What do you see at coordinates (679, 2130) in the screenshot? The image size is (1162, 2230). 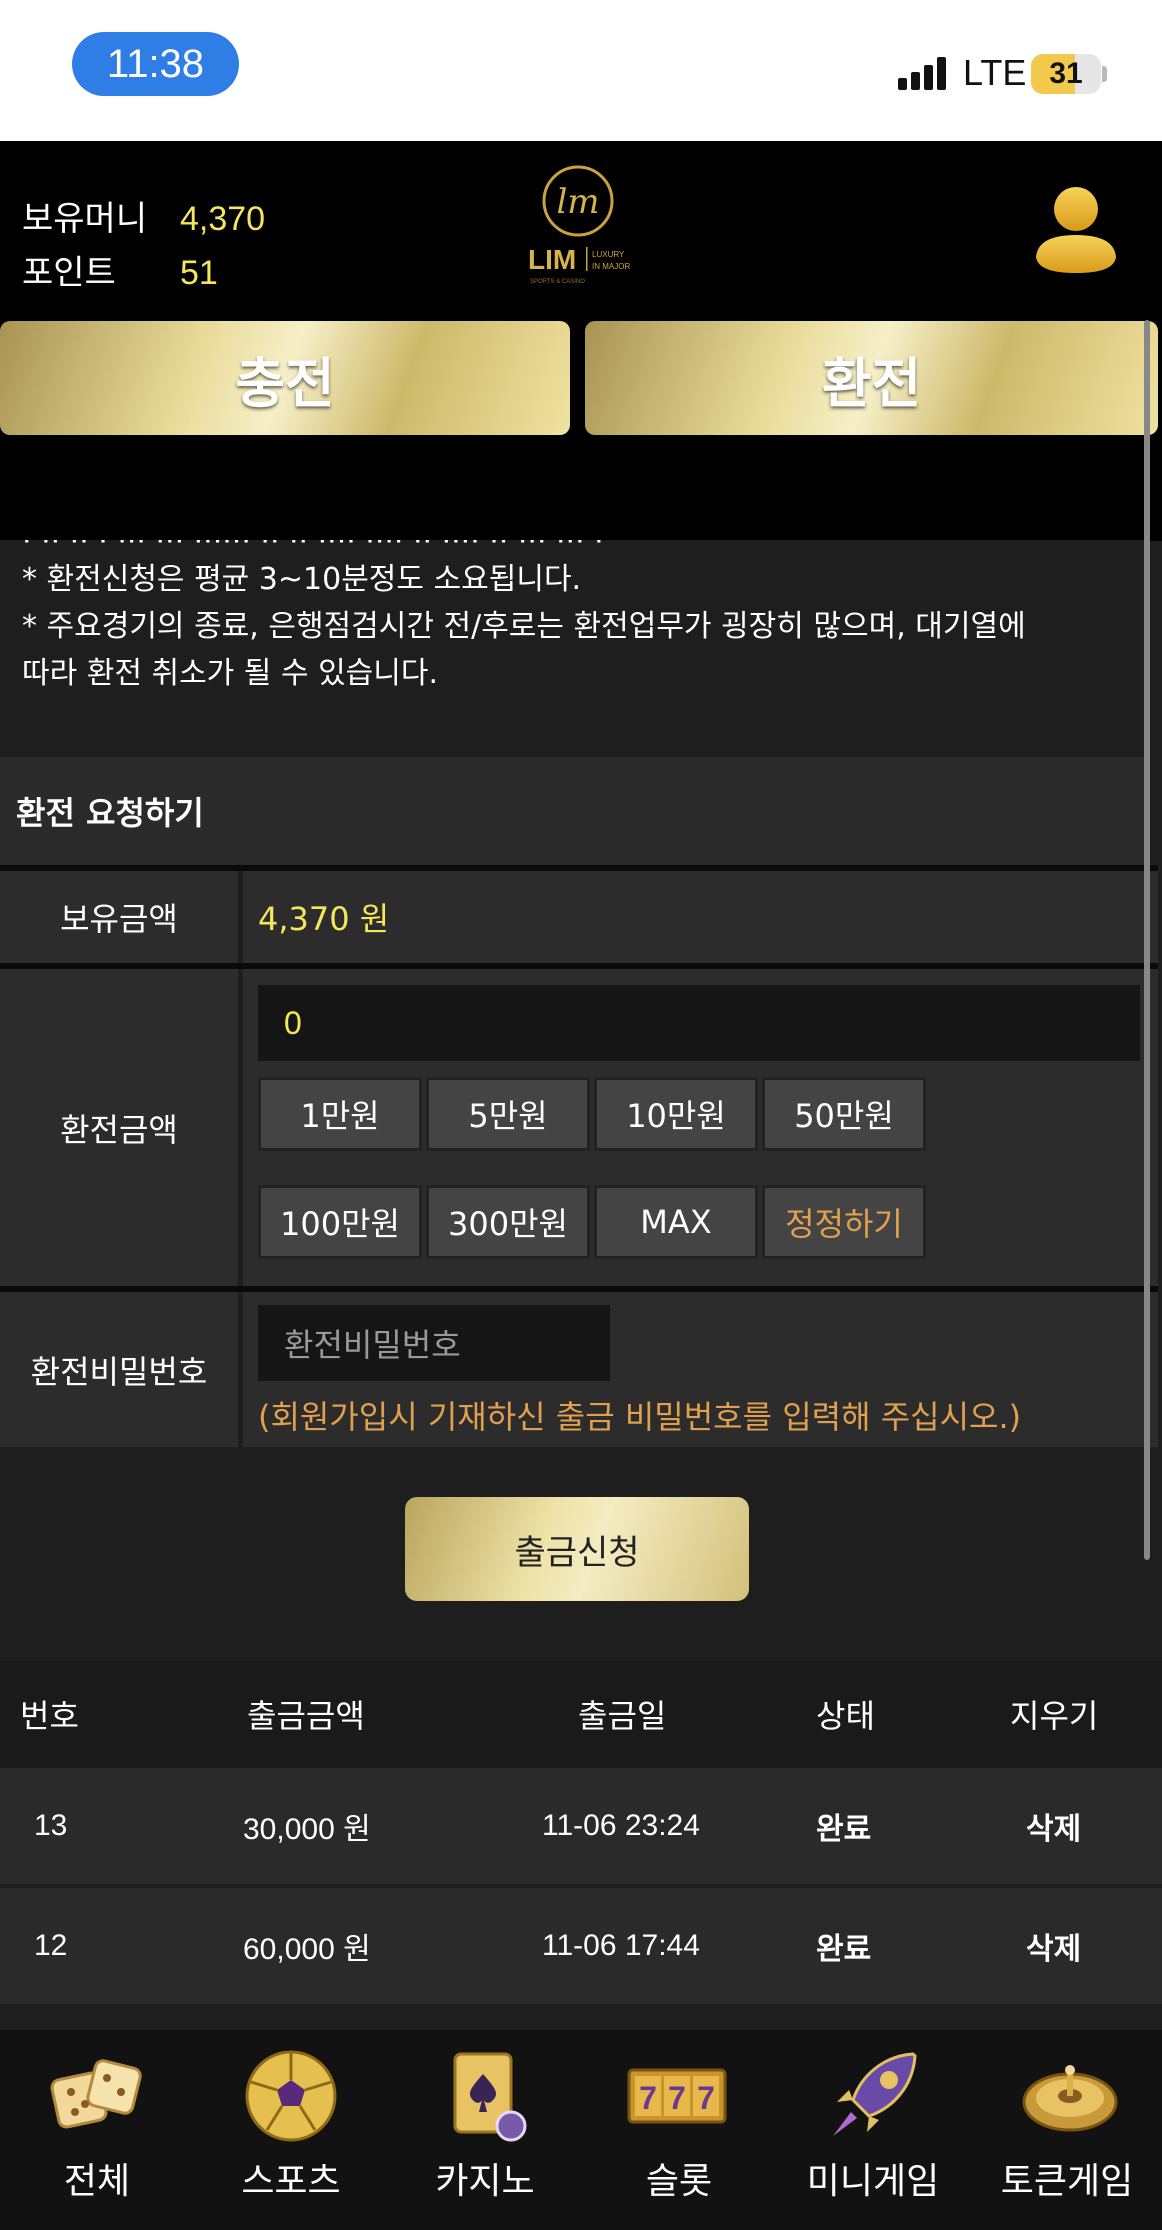 I see `nav-item-slot: 7 7 7 슬롯` at bounding box center [679, 2130].